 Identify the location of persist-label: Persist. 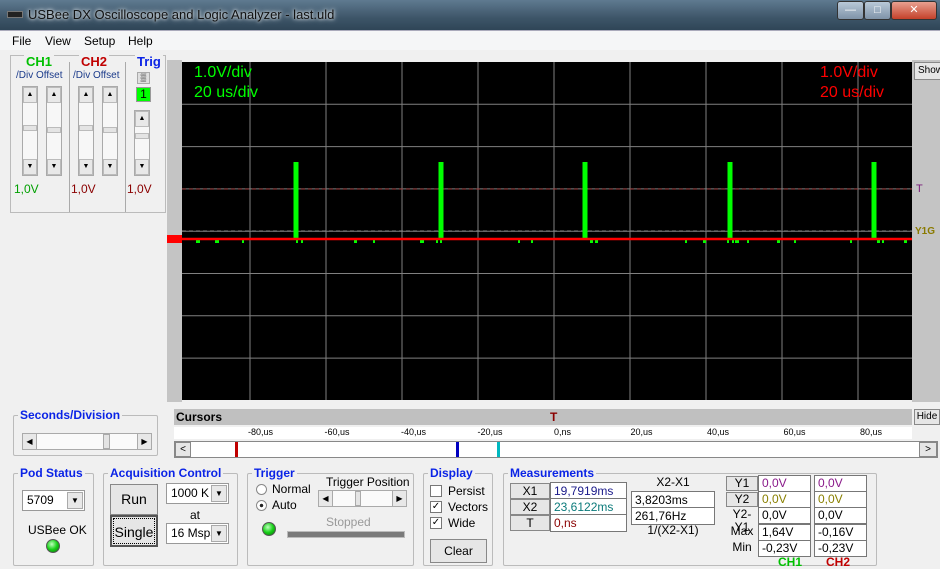
(466, 491).